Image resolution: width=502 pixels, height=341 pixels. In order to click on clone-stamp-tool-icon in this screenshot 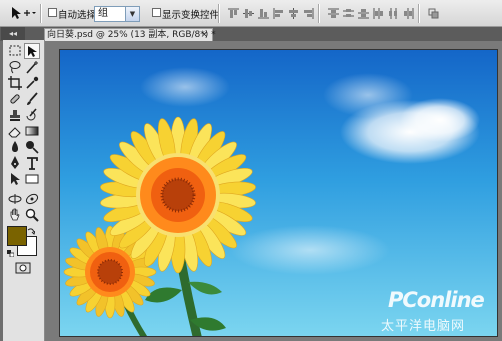, I will do `click(15, 115)`.